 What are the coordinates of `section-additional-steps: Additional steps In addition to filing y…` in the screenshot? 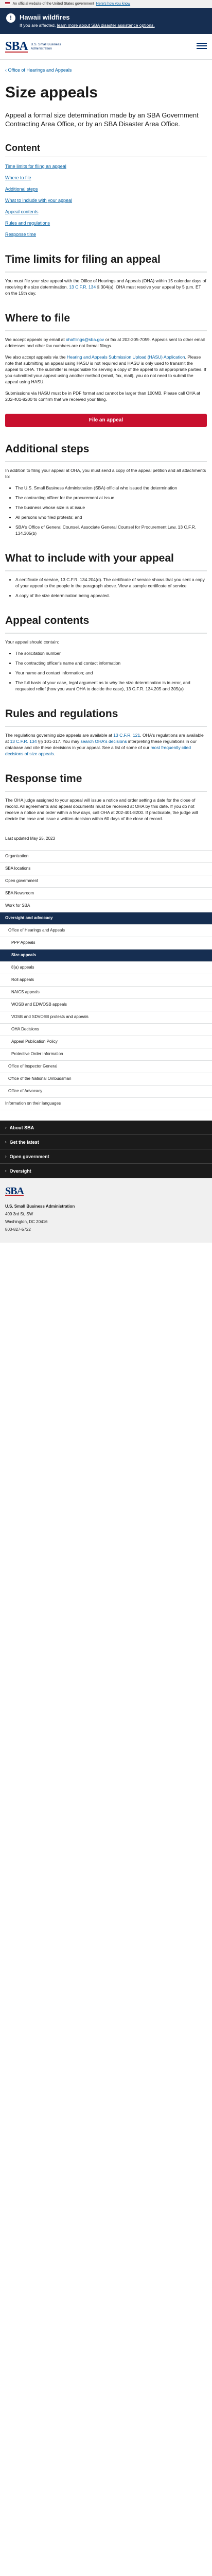 It's located at (106, 489).